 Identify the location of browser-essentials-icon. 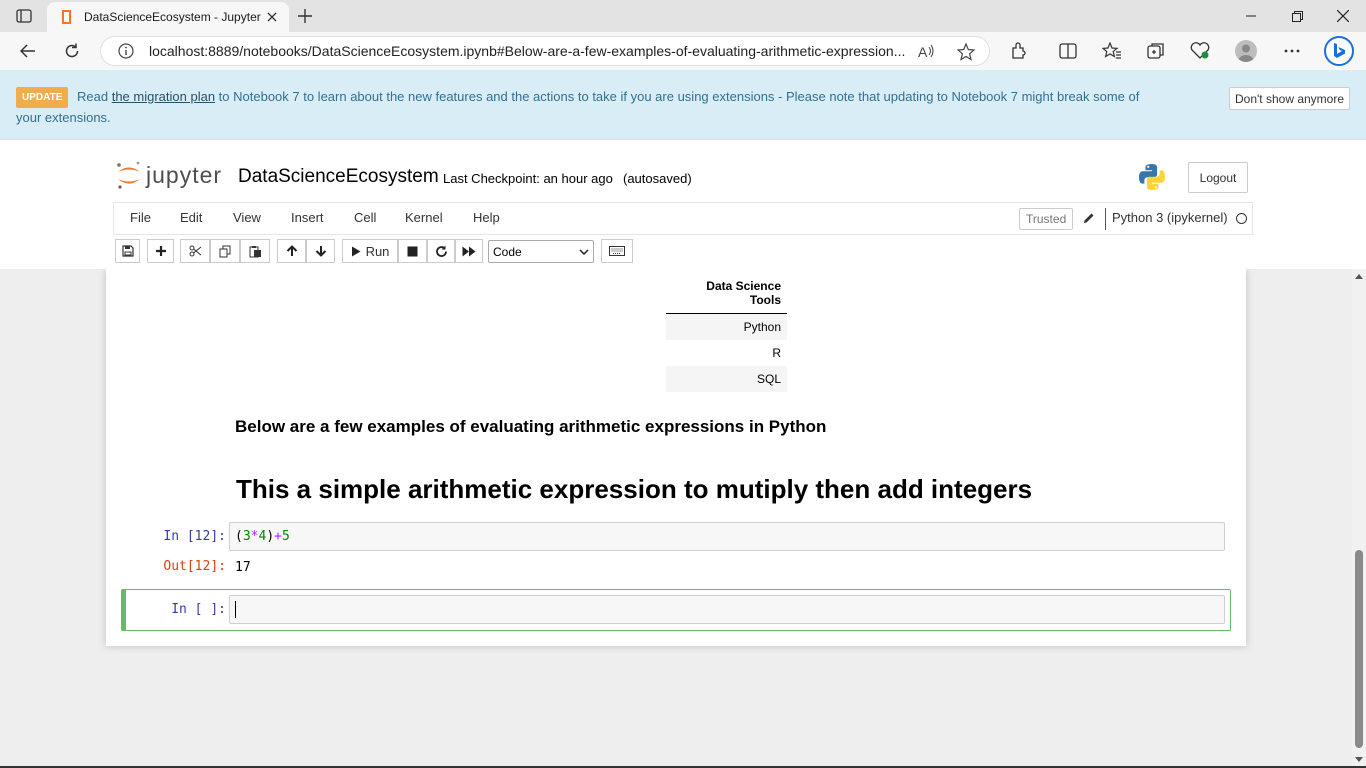
(1200, 51).